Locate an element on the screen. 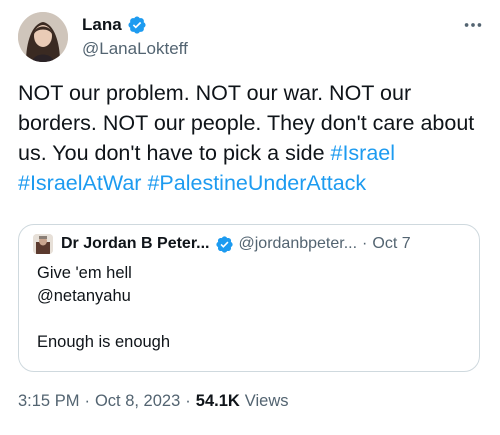  more-horizontal-icon is located at coordinates (473, 25).